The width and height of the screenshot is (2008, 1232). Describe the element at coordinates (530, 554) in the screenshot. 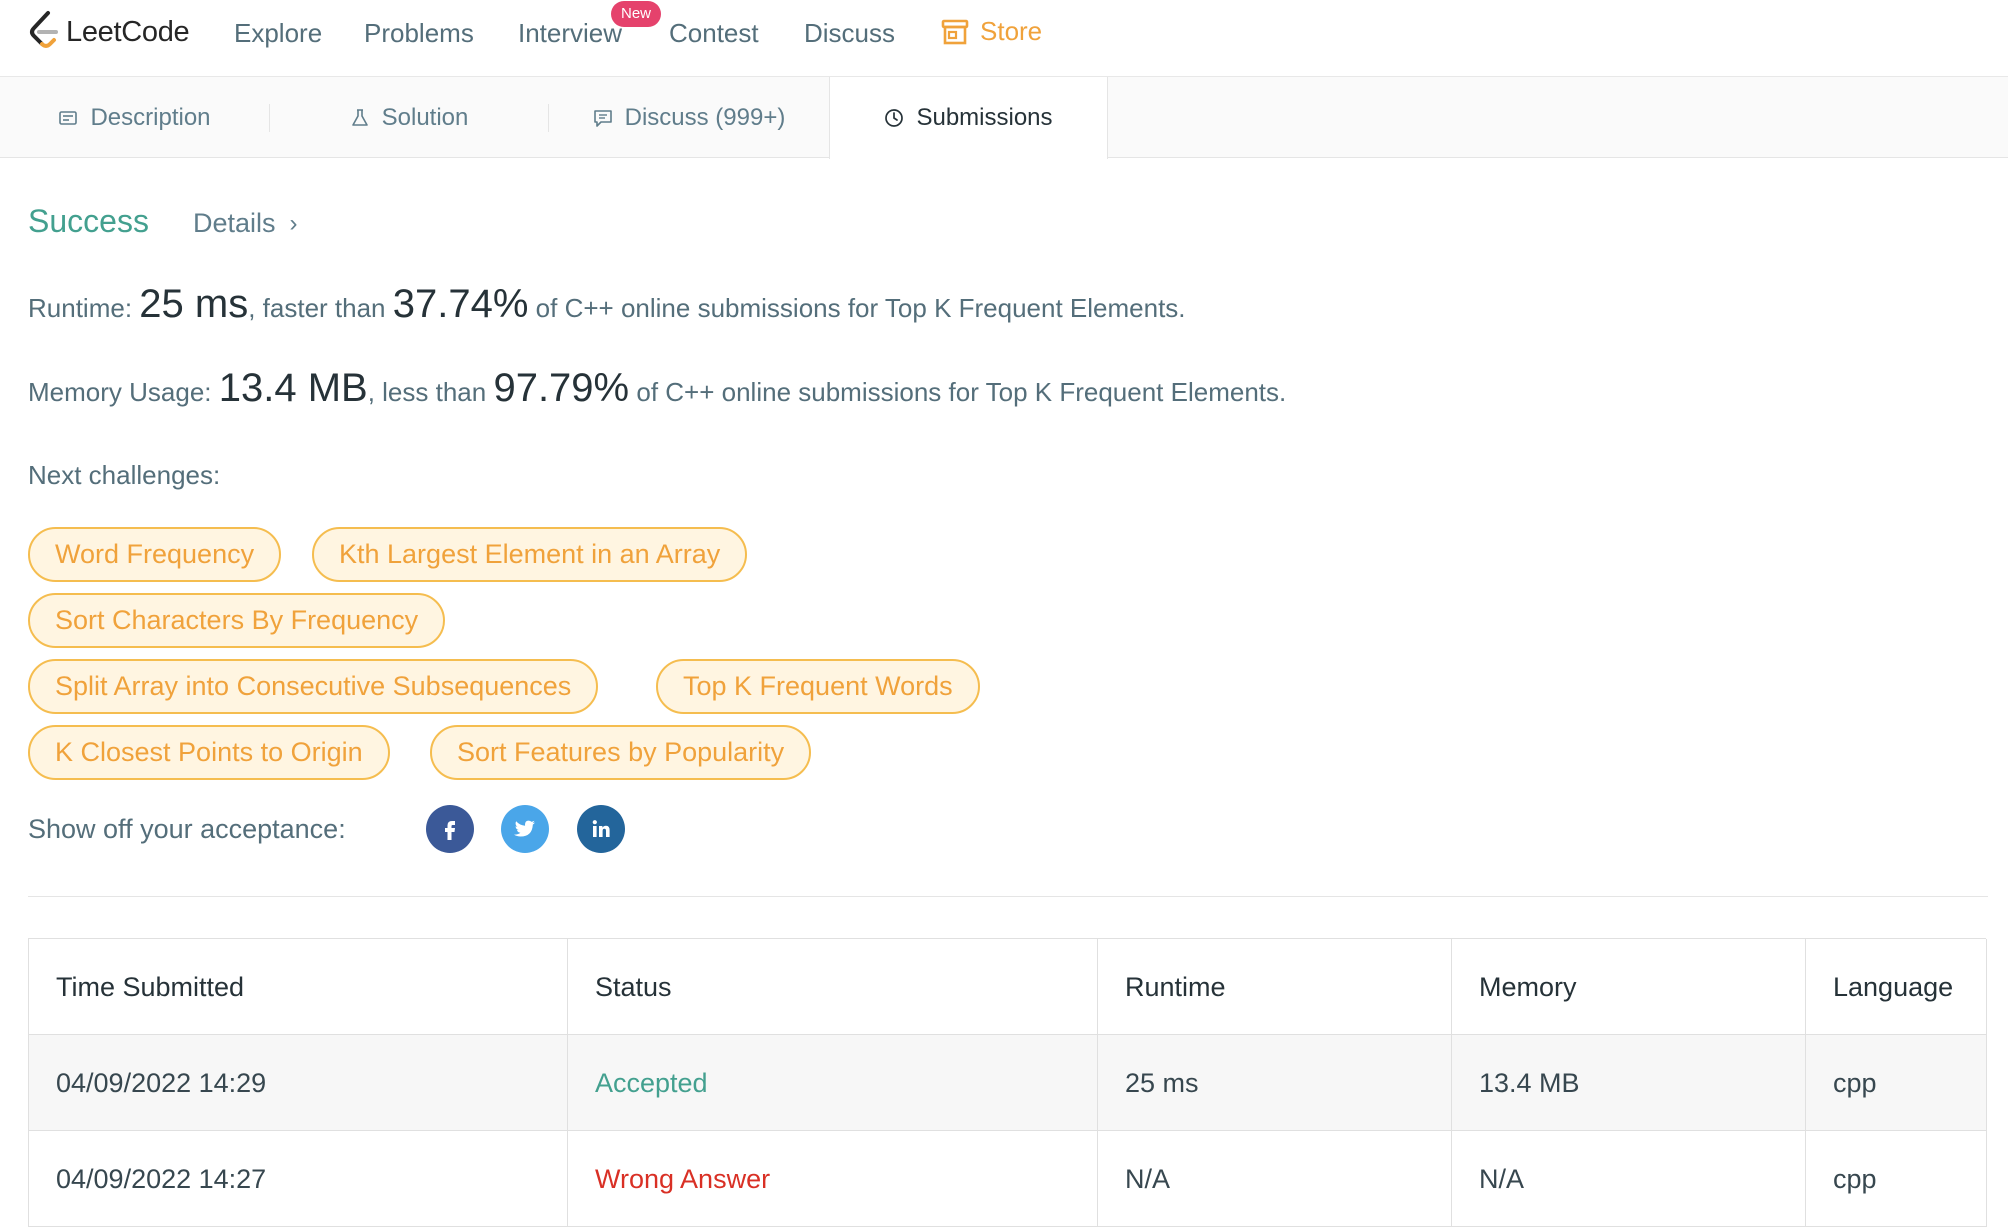

I see `challenge-chip: Kth Largest Element in an Array` at that location.